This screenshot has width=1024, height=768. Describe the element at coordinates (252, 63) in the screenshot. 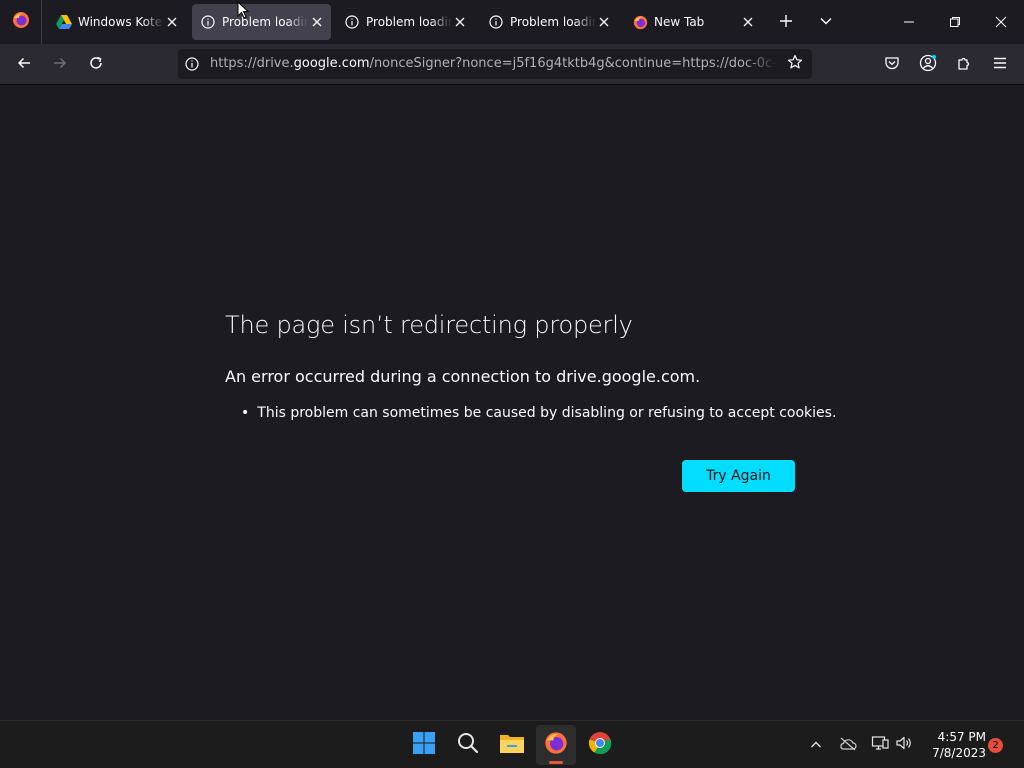

I see `url-prefix: https://drive.` at that location.